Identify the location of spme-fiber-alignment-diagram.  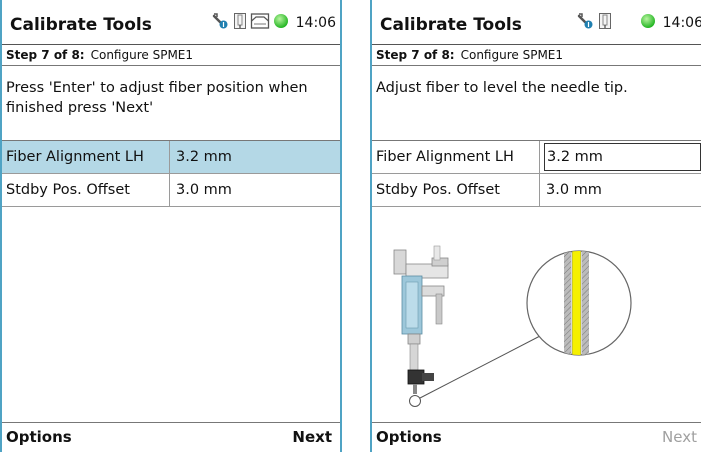
(512, 326).